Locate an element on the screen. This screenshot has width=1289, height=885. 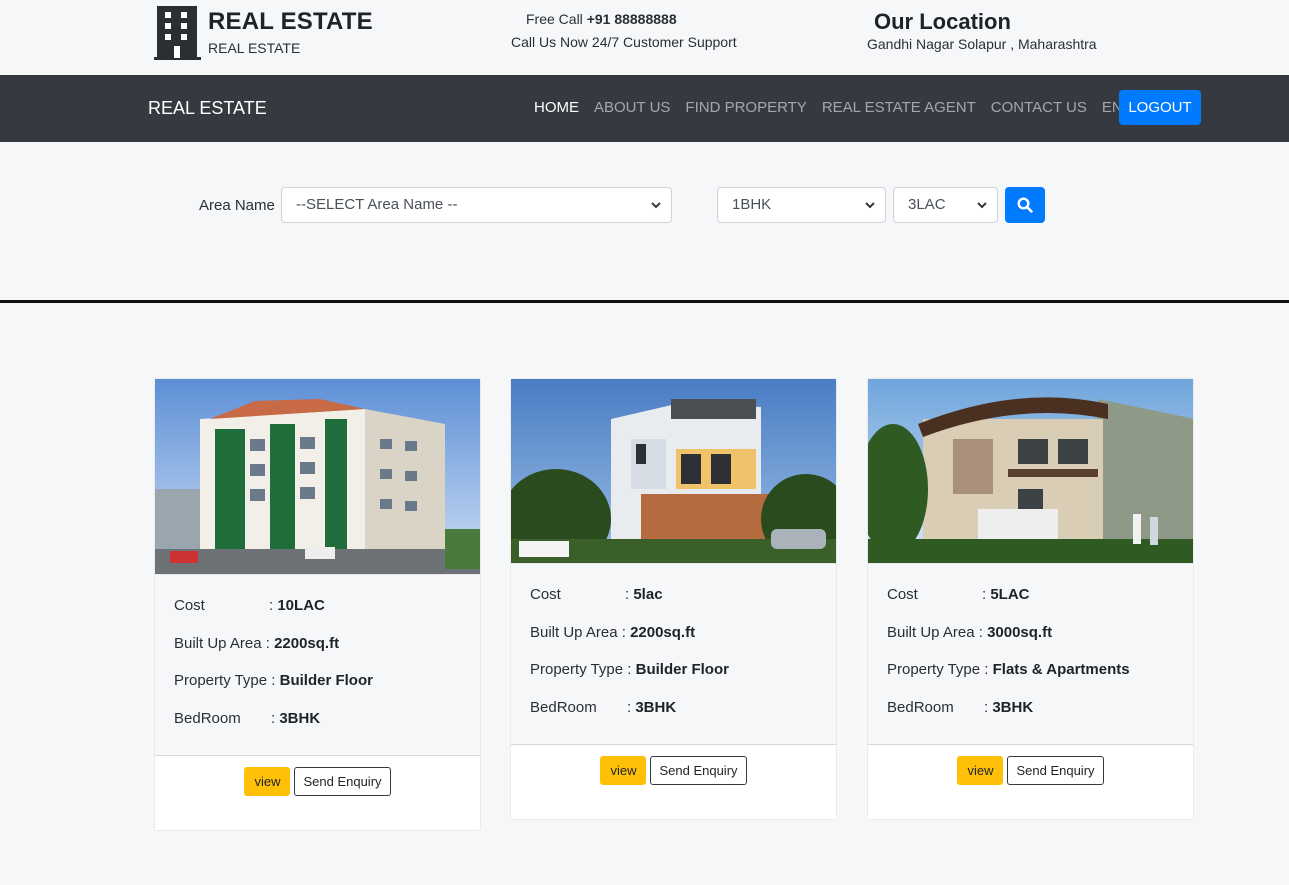
search-button is located at coordinates (1025, 205).